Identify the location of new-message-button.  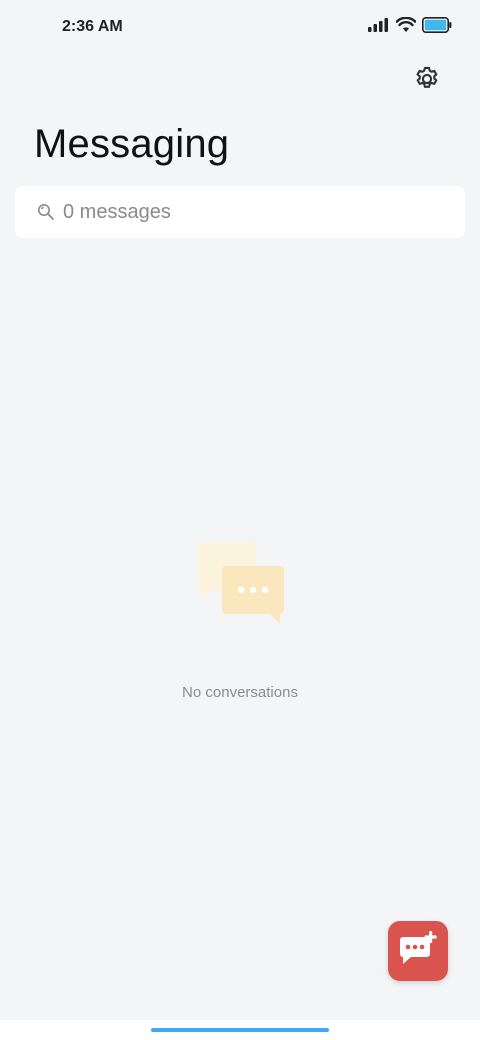
(418, 951).